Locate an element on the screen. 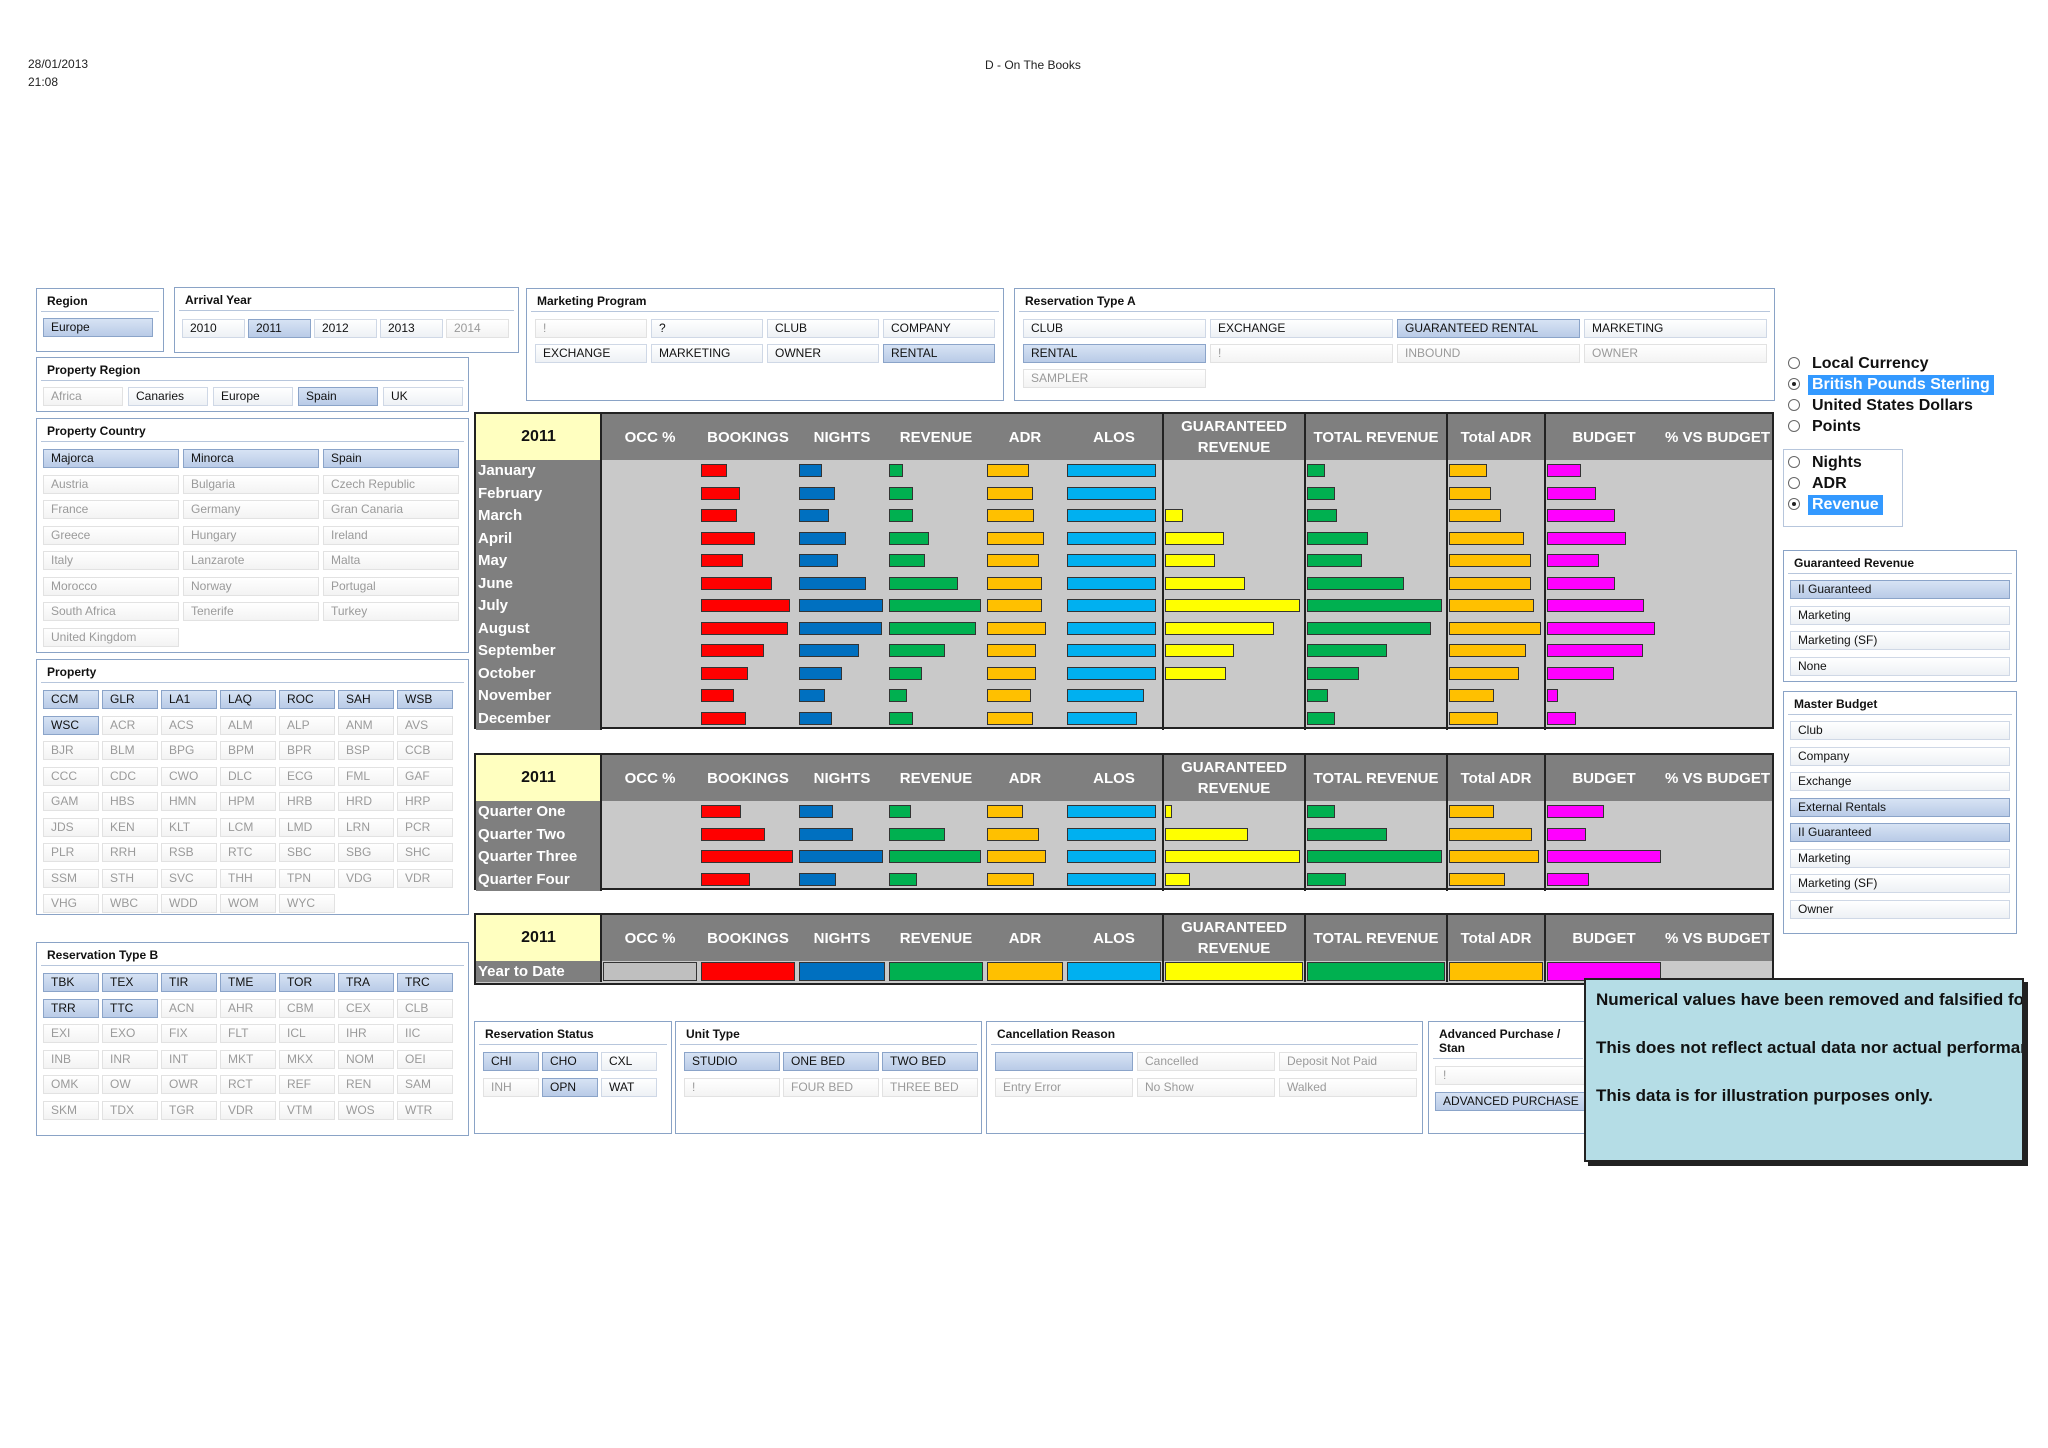 This screenshot has width=2048, height=1448. property-item-wsb: WSB is located at coordinates (425, 699).